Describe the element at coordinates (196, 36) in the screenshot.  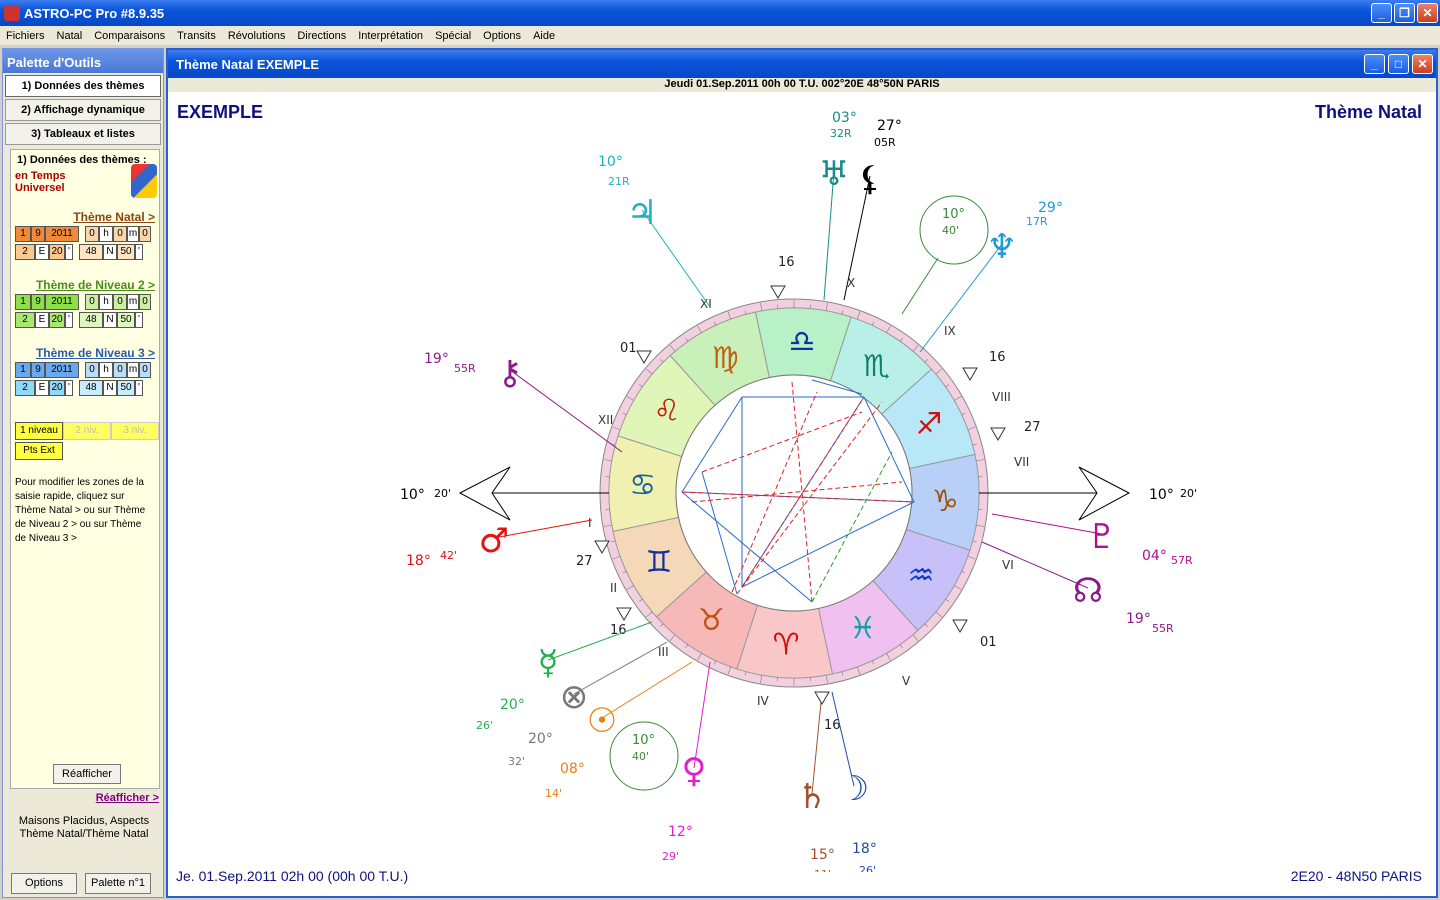
I see `menu-transits: Transits` at that location.